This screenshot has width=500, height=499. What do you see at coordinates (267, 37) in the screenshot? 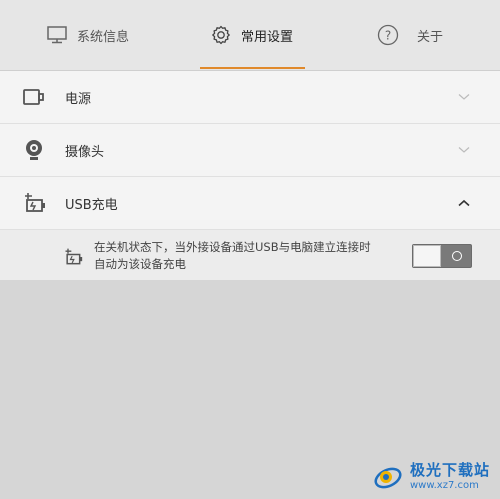
I see `tab-label: 常用设置` at bounding box center [267, 37].